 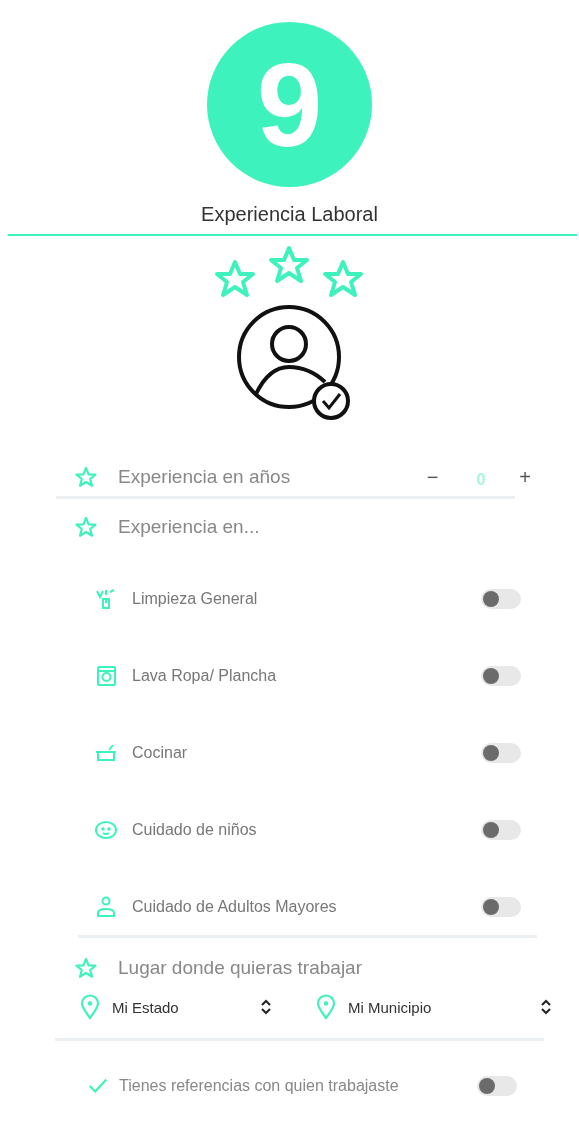 I want to click on experience-option-label: Cocinar, so click(x=160, y=752).